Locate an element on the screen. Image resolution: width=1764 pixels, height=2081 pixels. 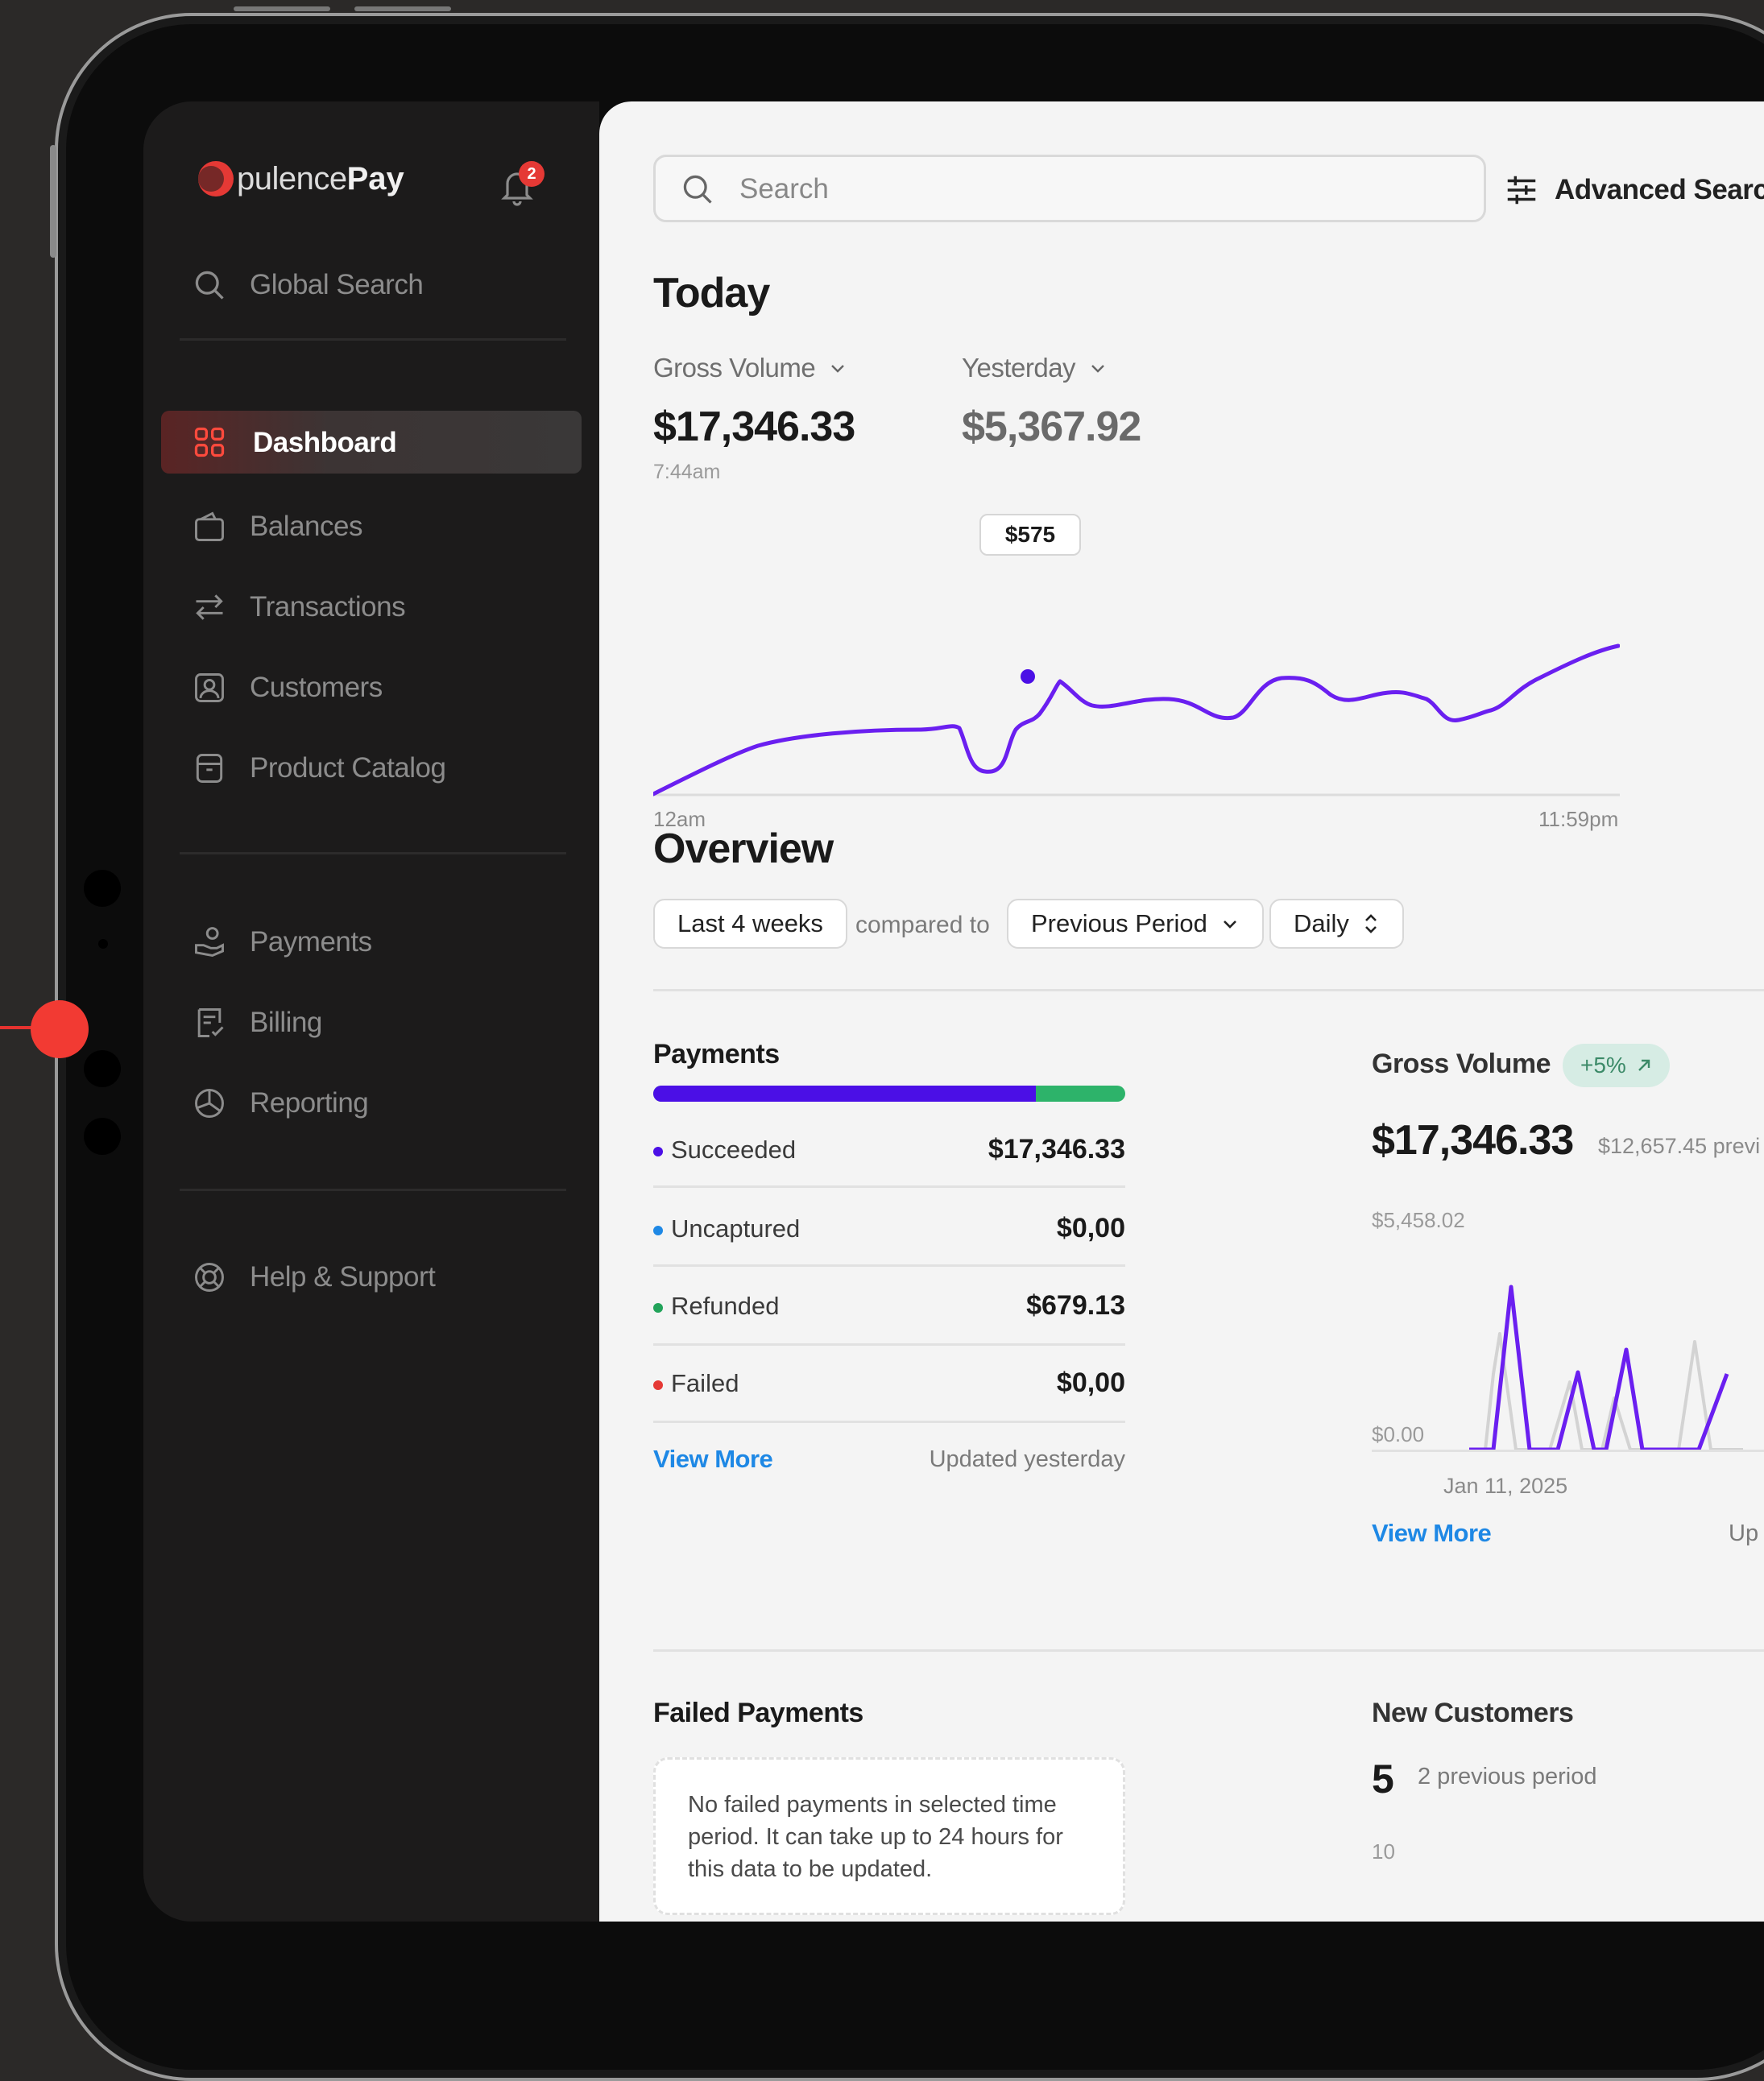
section-divider is located at coordinates (1208, 990).